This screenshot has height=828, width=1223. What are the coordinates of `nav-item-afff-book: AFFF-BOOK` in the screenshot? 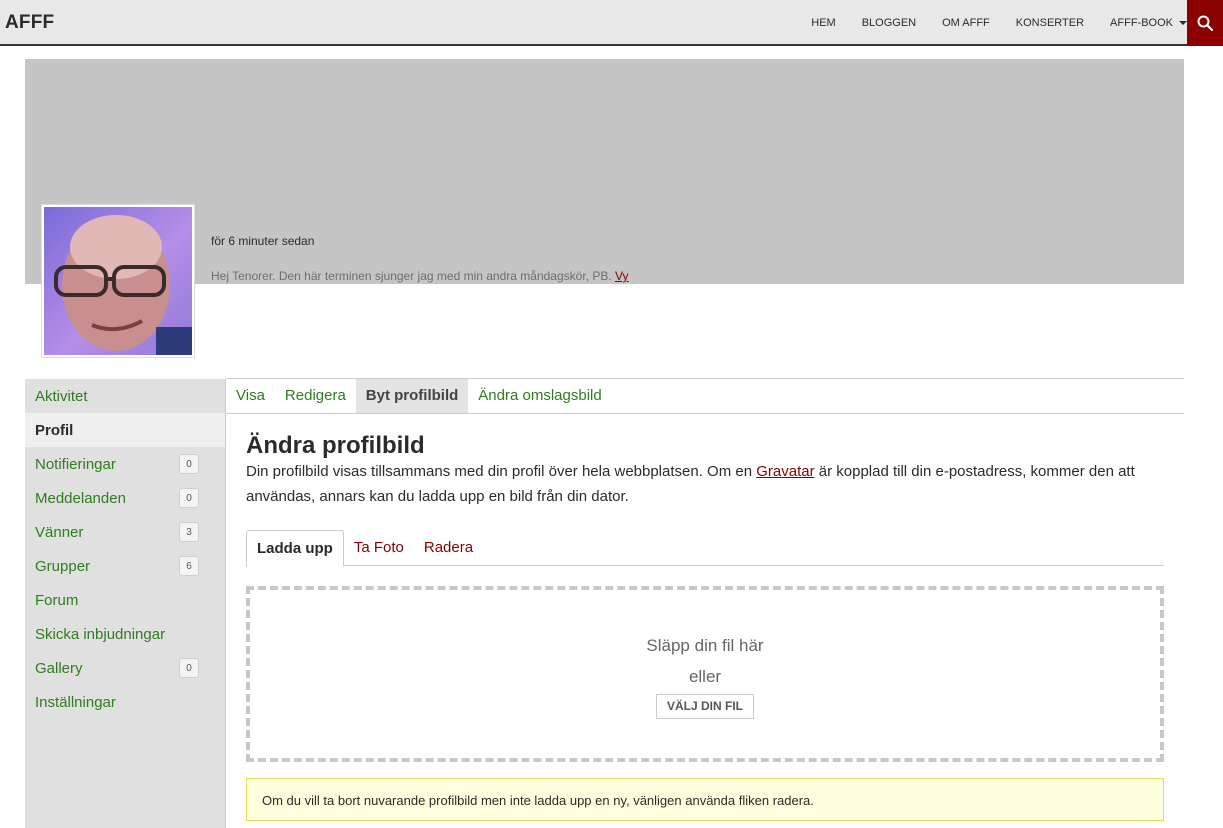 It's located at (1148, 23).